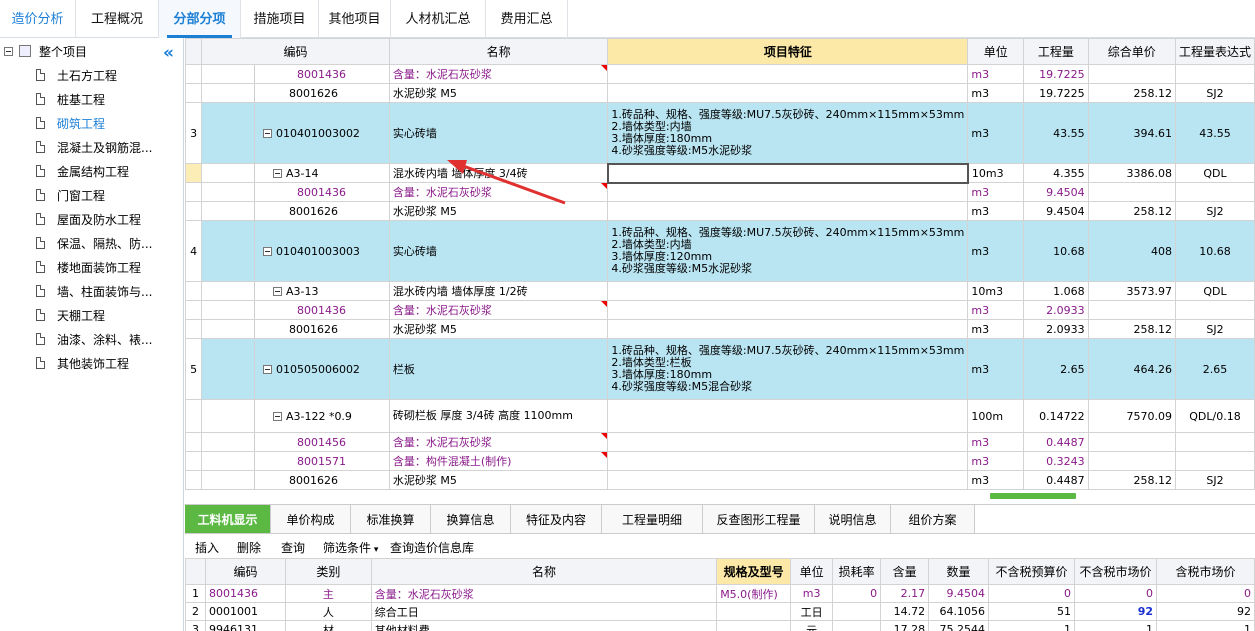 This screenshot has height=631, width=1255. What do you see at coordinates (1205, 611) in the screenshot?
I see `taxmarket-cell: 92` at bounding box center [1205, 611].